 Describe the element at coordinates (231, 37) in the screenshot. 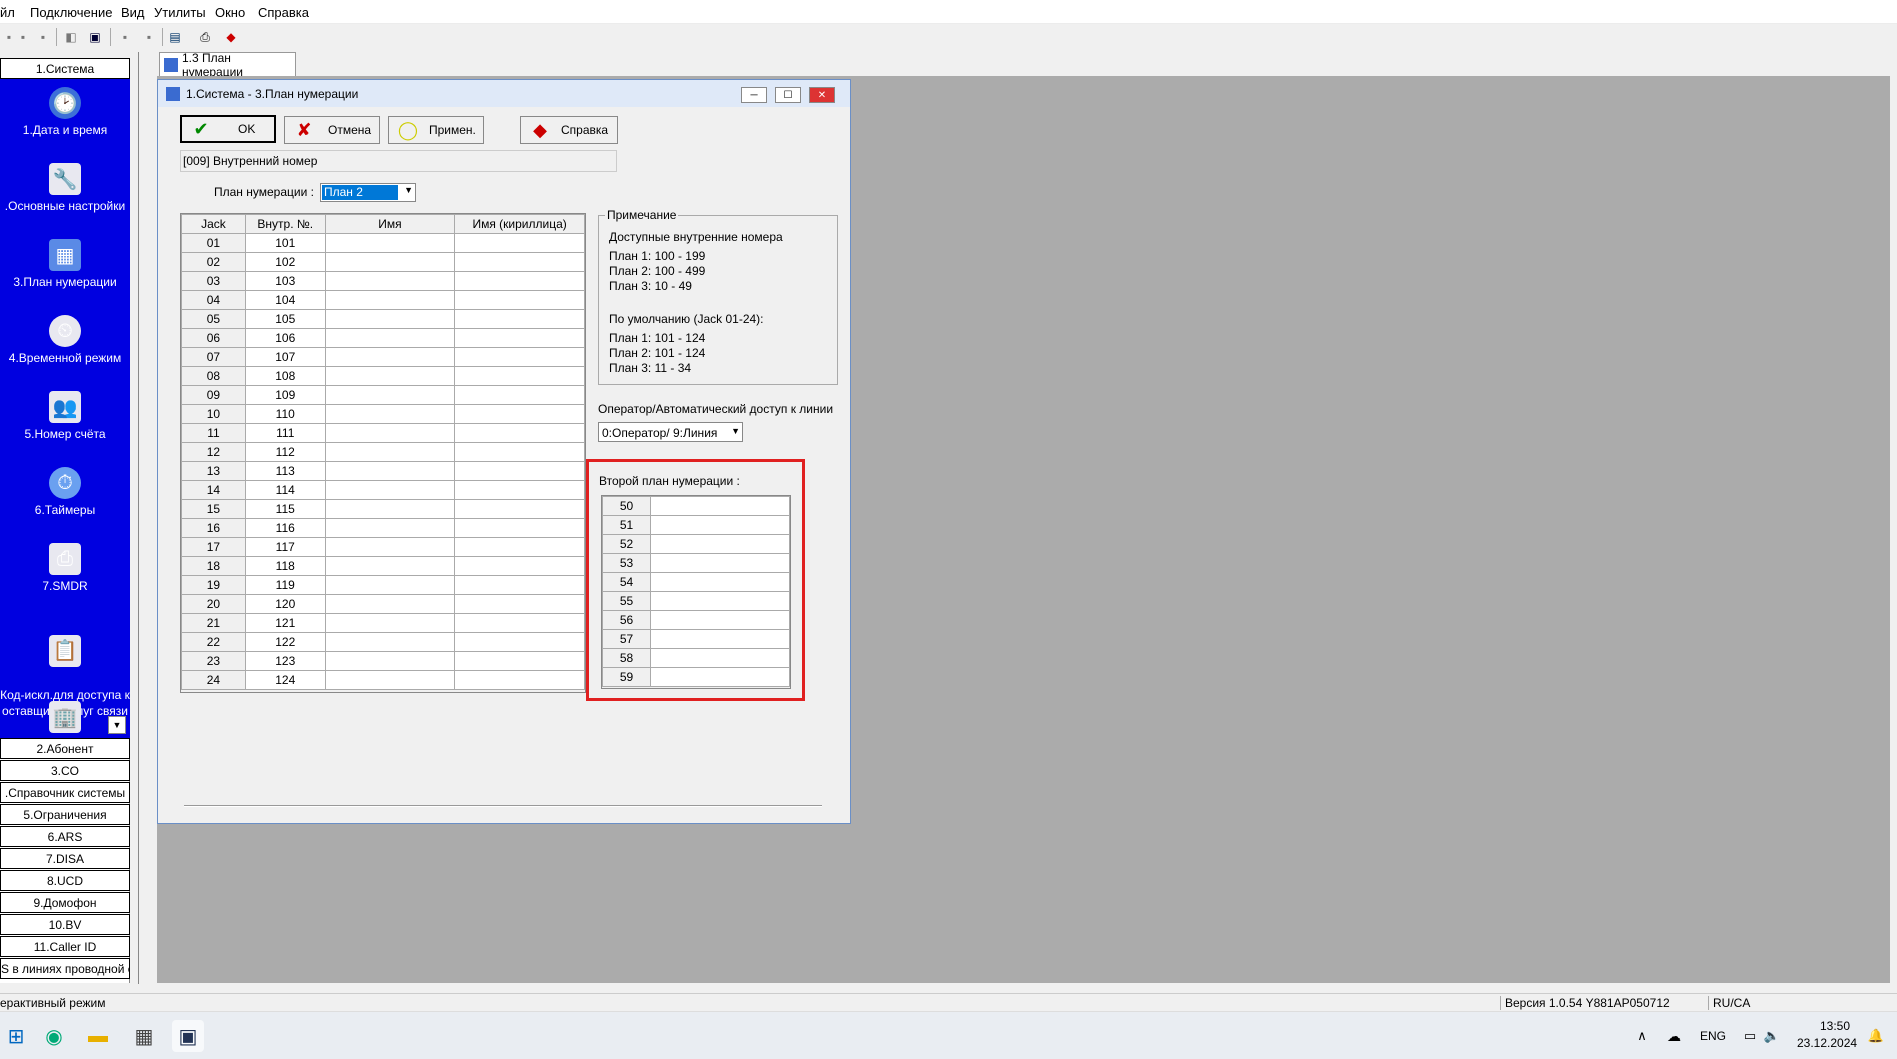

I see `help-icon: ◆` at that location.